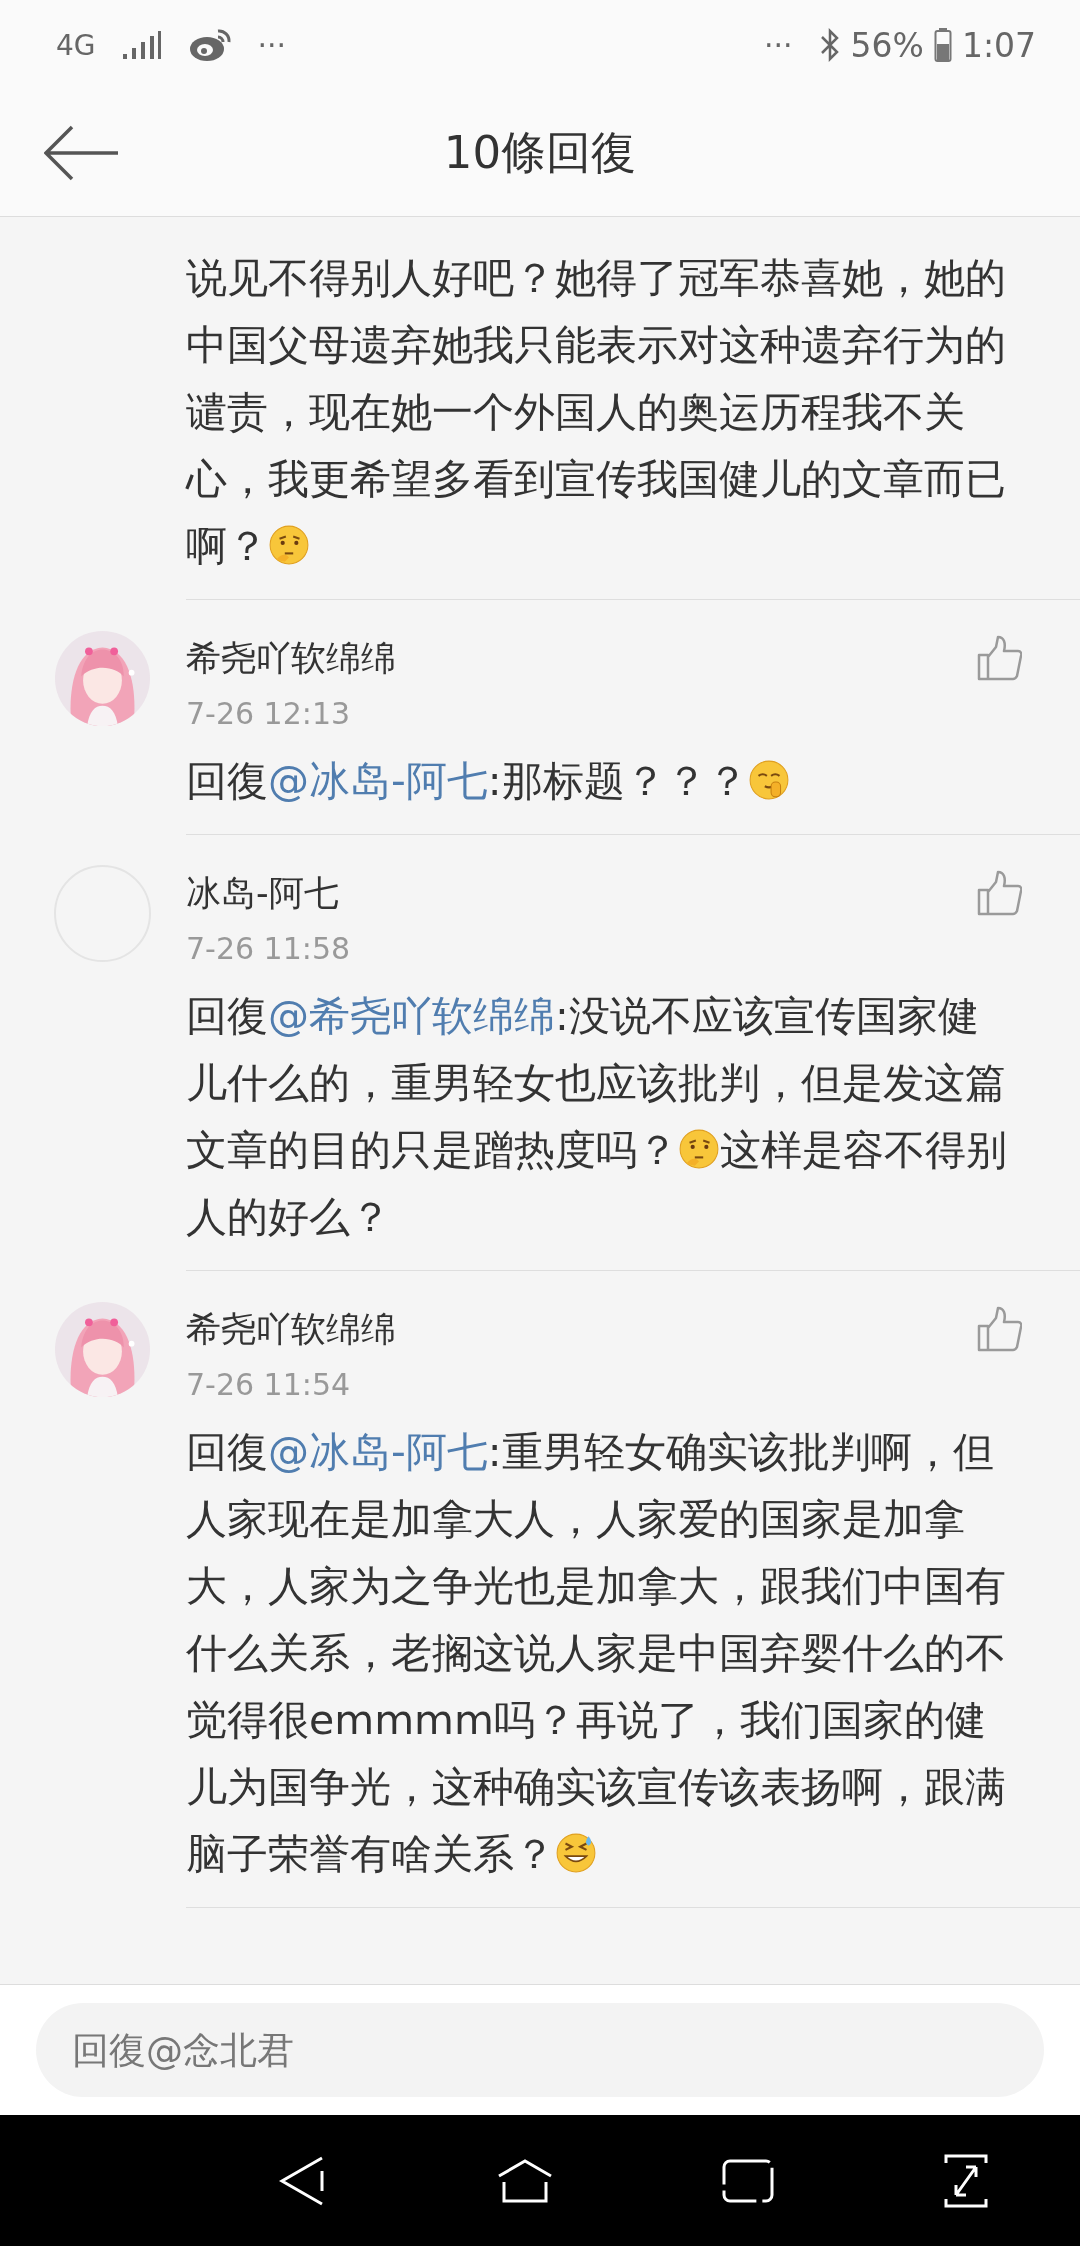  I want to click on weibo-icon, so click(209, 45).